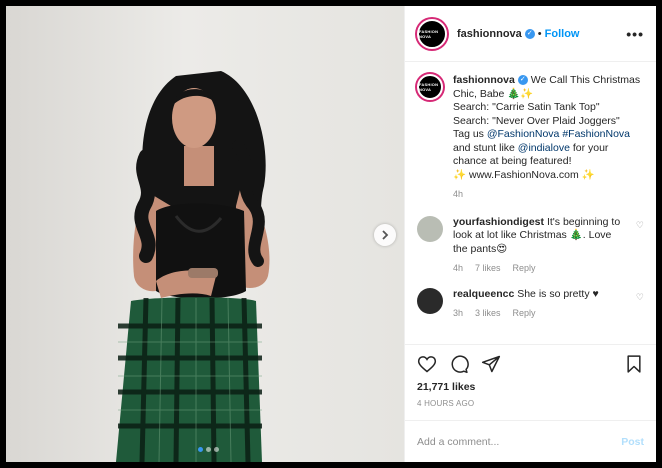 This screenshot has height=468, width=662. I want to click on carousel-indicator, so click(208, 449).